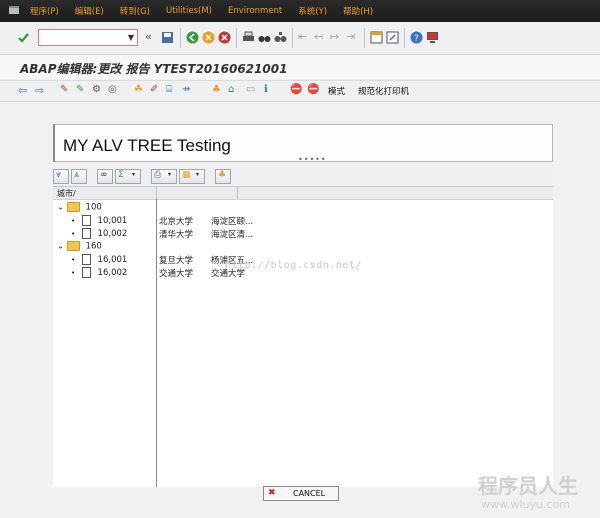  I want to click on alv-toolbar: ⩔ ⩓ ∞ Σ ▾ ⎙ ▾ ▦ ▾ ♣, so click(303, 177).